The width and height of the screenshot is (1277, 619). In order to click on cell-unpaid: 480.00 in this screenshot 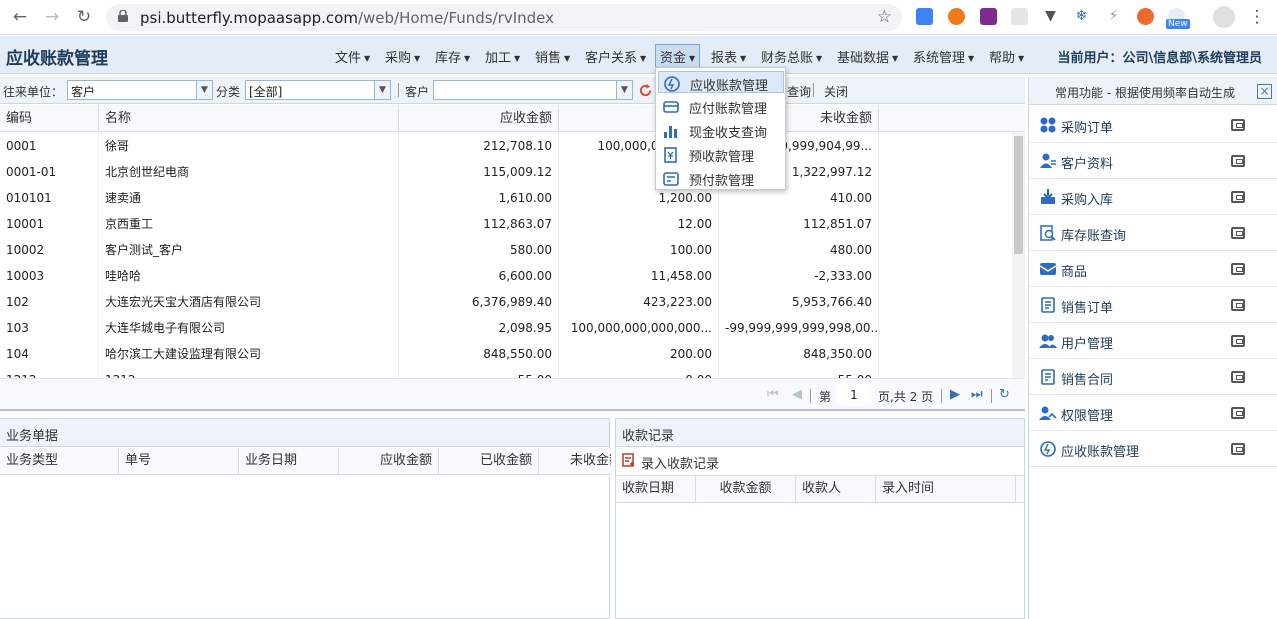, I will do `click(799, 250)`.